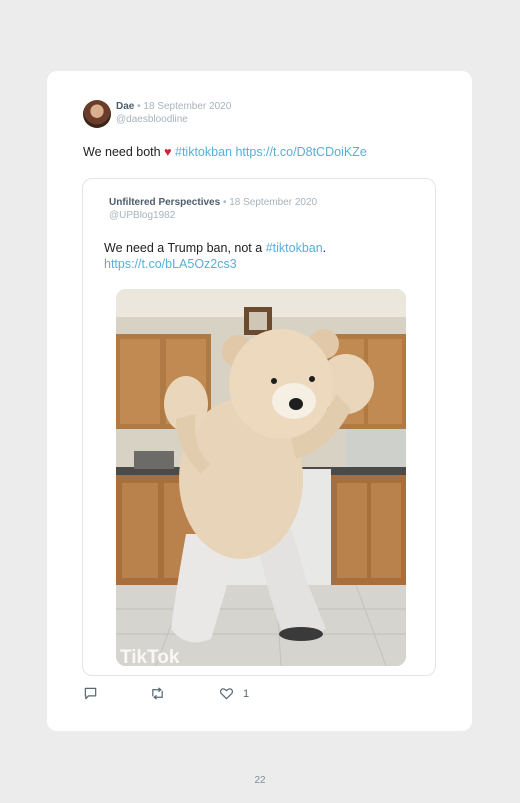 Image resolution: width=520 pixels, height=803 pixels. What do you see at coordinates (273, 202) in the screenshot?
I see `quote-date: 18 September 2020` at bounding box center [273, 202].